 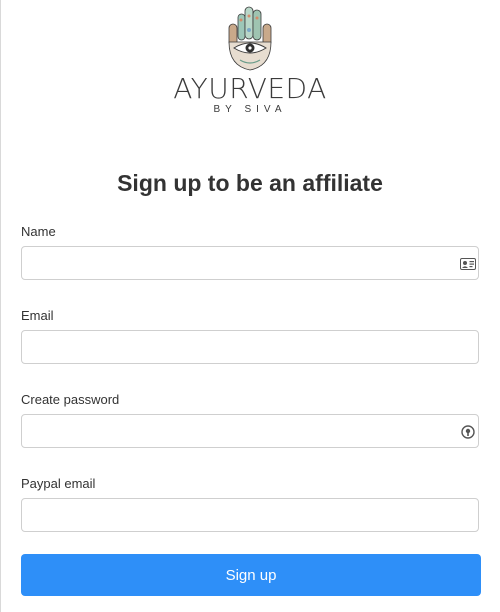 I want to click on paypal-email-field-wrapper, so click(x=250, y=515).